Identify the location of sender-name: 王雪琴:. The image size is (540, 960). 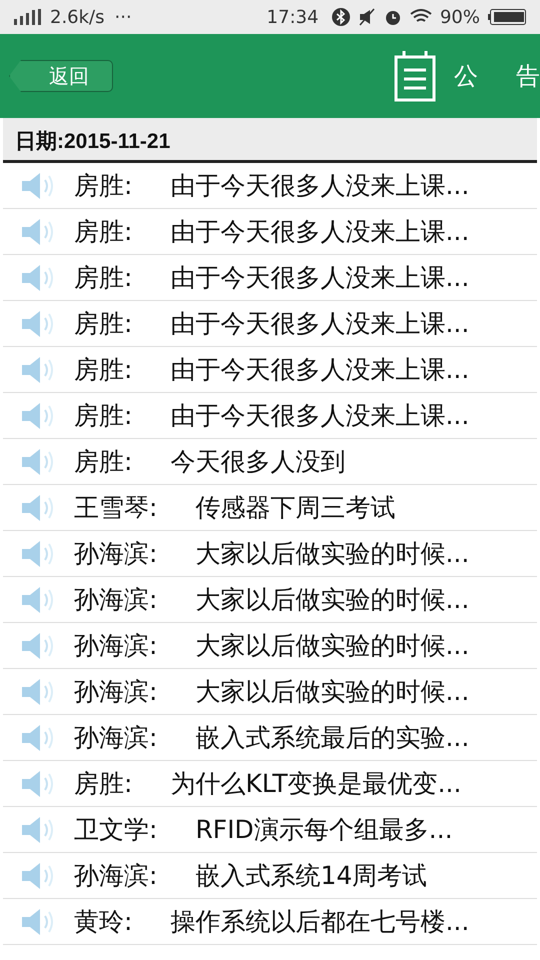
(116, 508).